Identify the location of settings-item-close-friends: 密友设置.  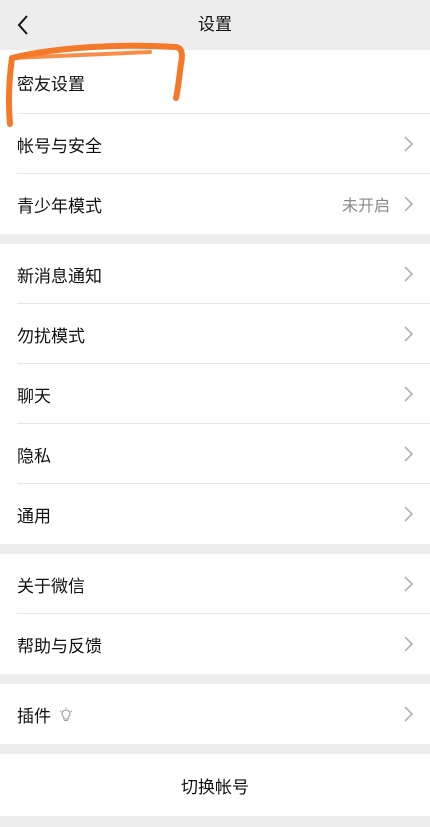
(215, 82).